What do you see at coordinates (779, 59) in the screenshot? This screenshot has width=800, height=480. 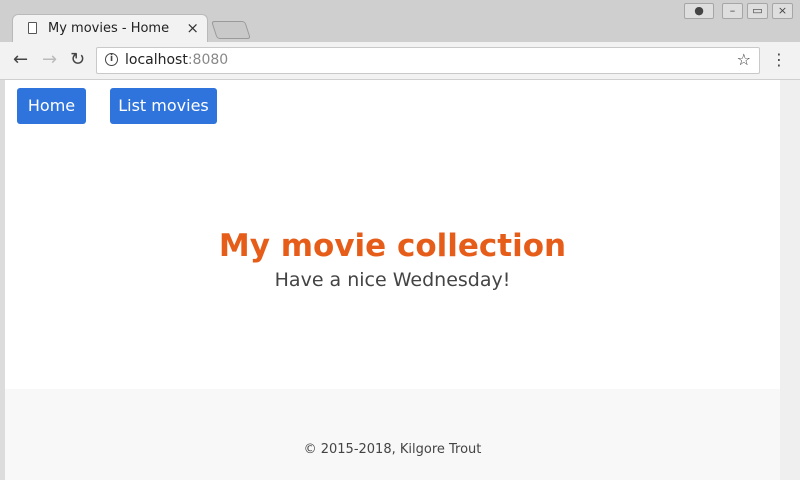 I see `browser-menu-icon: ⋮` at bounding box center [779, 59].